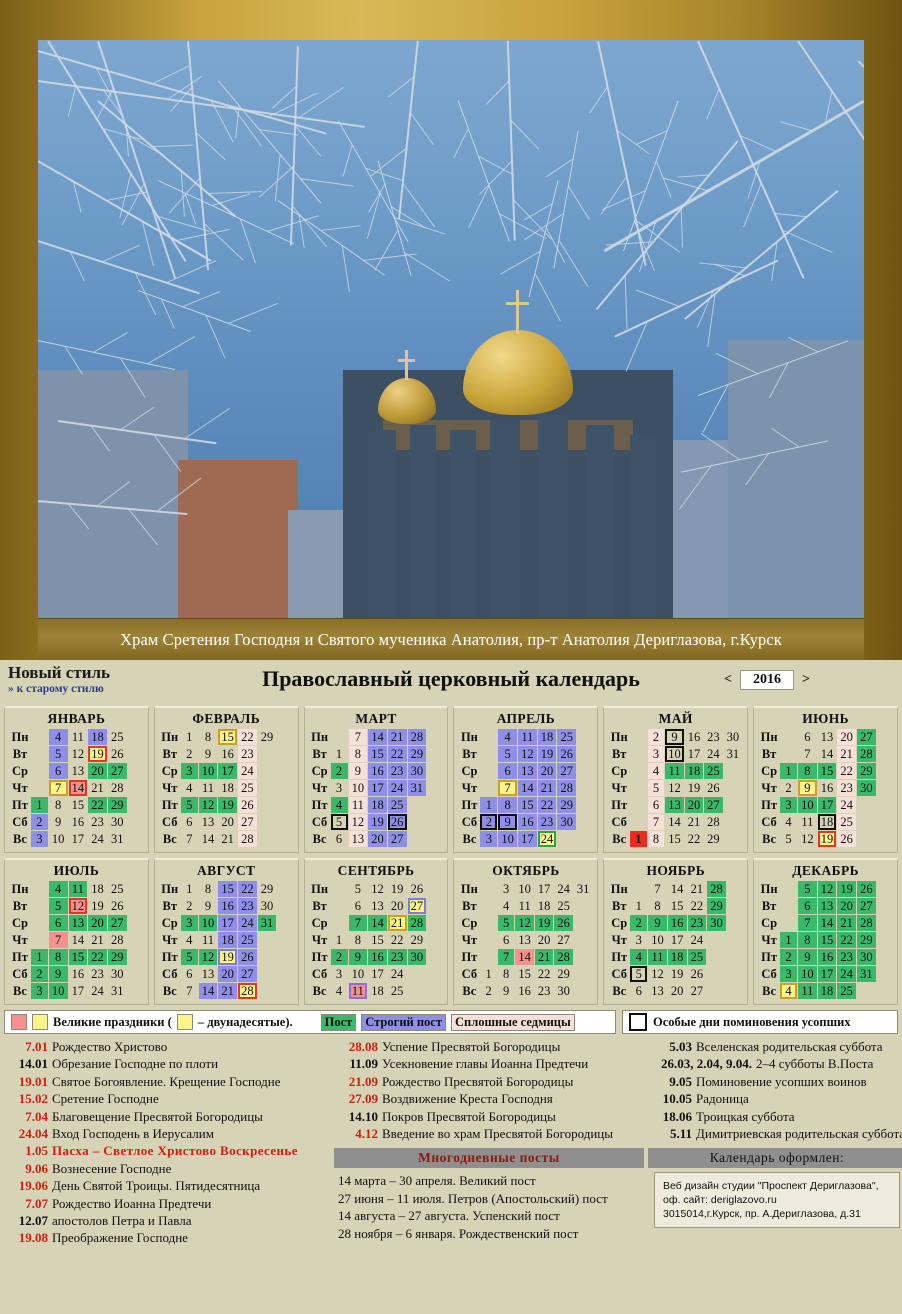 This screenshot has width=902, height=1314. I want to click on day-cell: 31, so click(117, 839).